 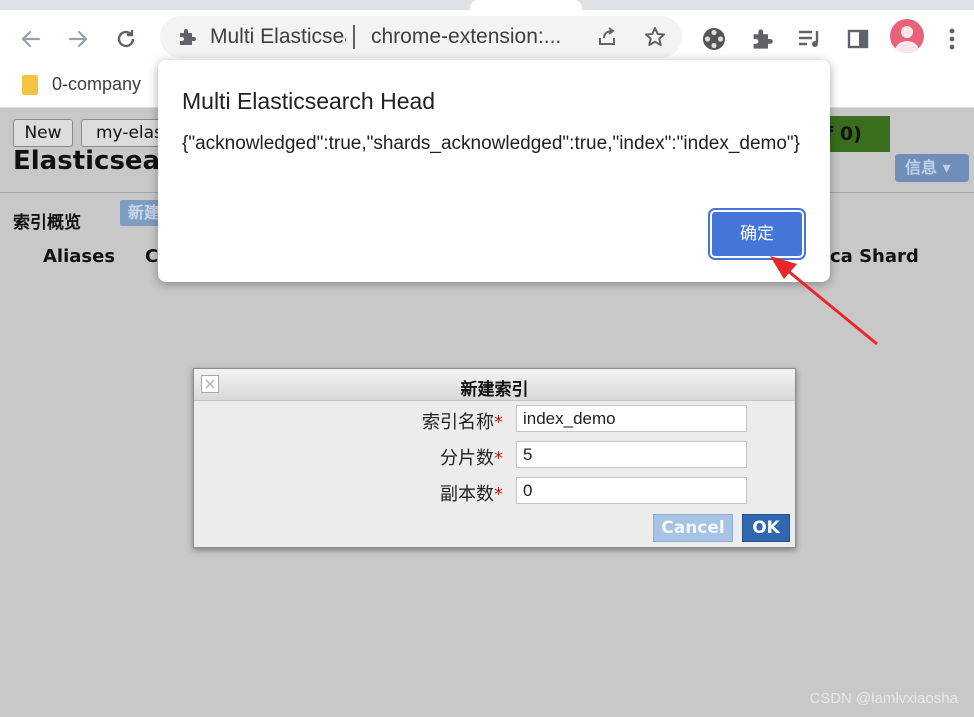 I want to click on puzzle-icon, so click(x=763, y=39).